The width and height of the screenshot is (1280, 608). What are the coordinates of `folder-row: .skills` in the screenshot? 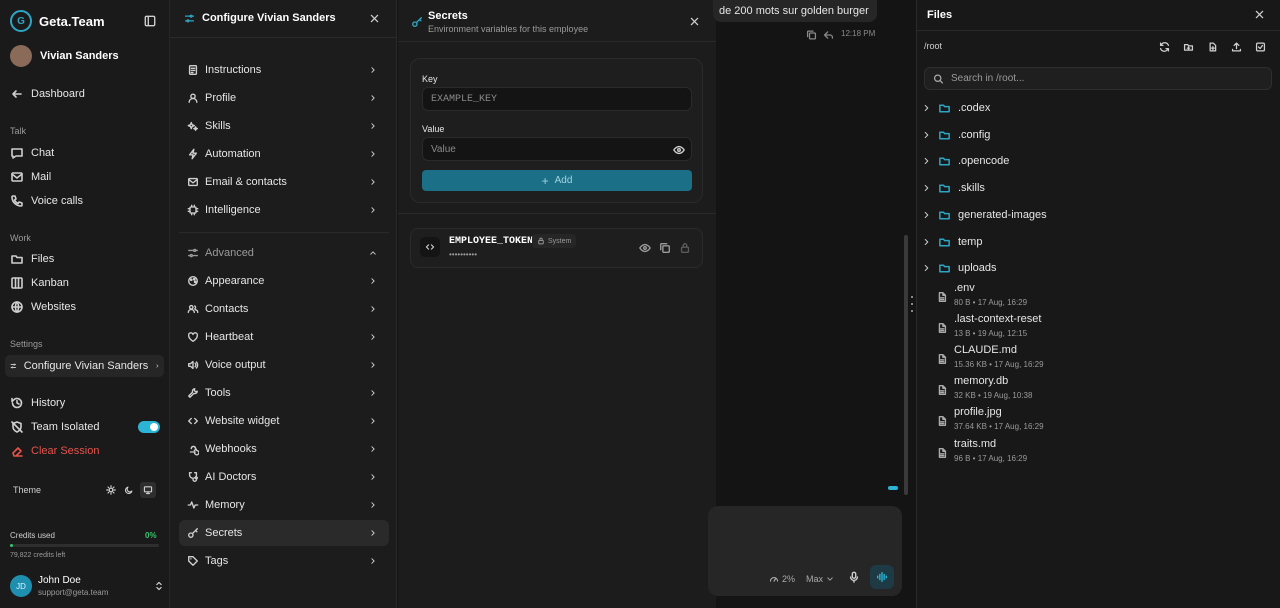 It's located at (1097, 188).